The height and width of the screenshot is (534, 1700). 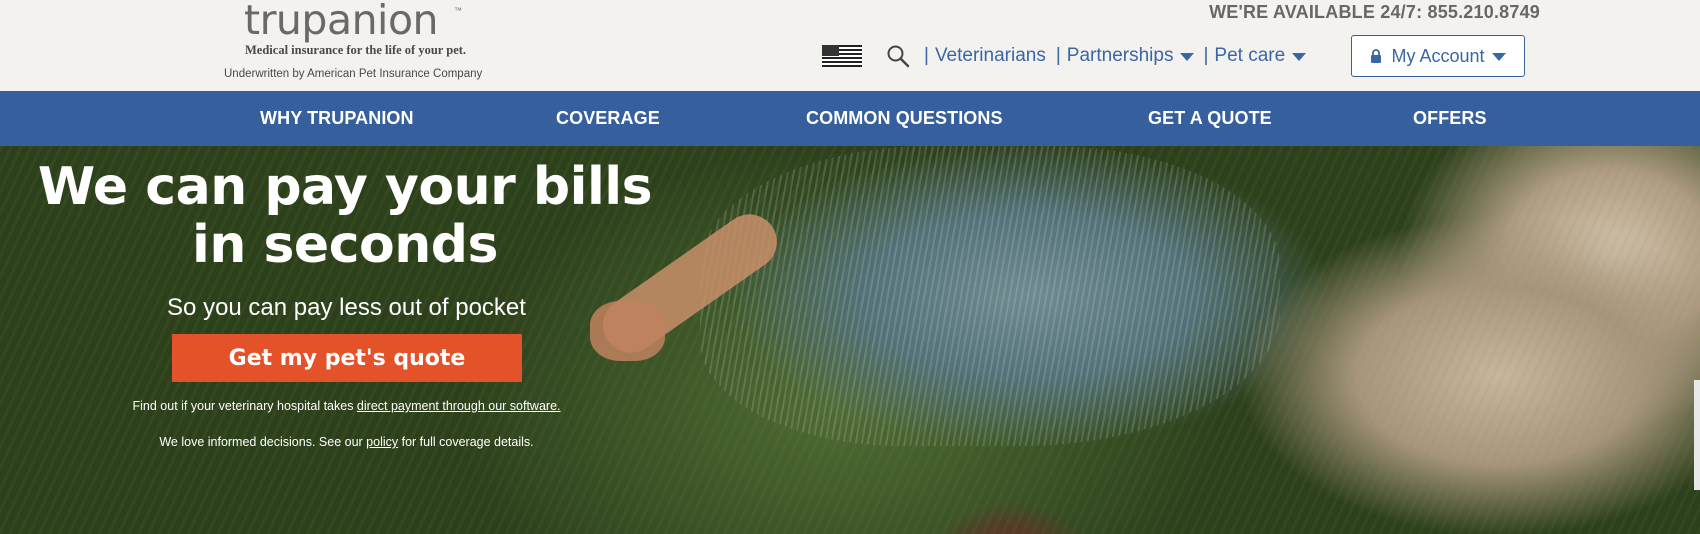 What do you see at coordinates (1250, 55) in the screenshot?
I see `pet-care-label: Pet care` at bounding box center [1250, 55].